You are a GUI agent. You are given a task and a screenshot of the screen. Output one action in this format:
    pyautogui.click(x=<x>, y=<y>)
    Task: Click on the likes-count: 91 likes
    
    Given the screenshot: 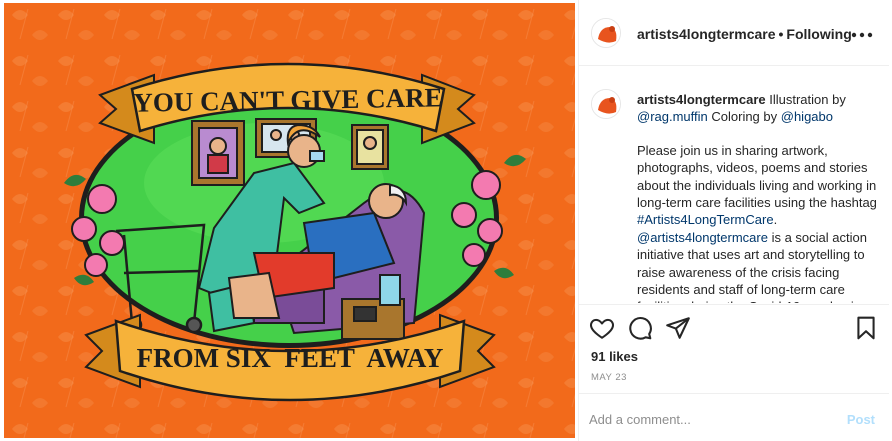 What is the action you would take?
    pyautogui.click(x=614, y=356)
    